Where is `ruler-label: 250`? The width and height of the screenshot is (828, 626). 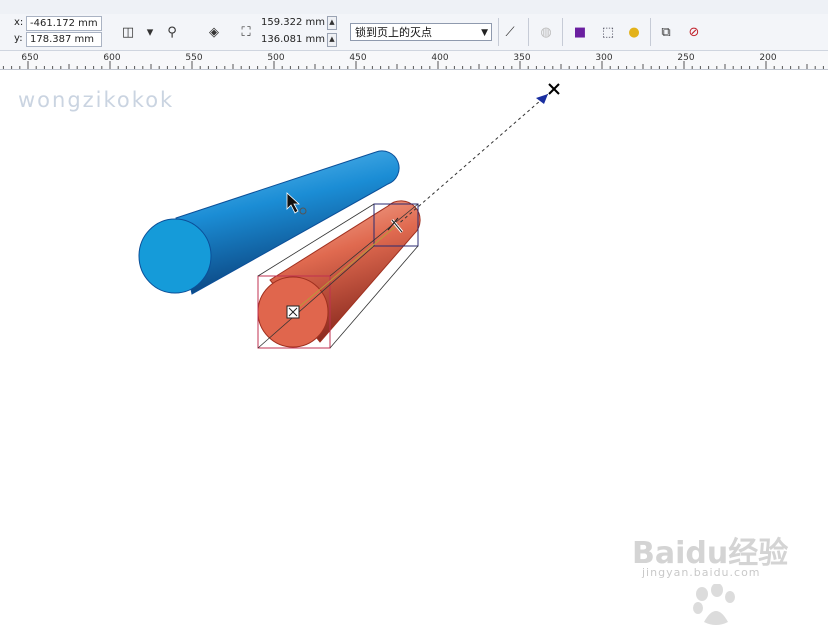 ruler-label: 250 is located at coordinates (686, 58).